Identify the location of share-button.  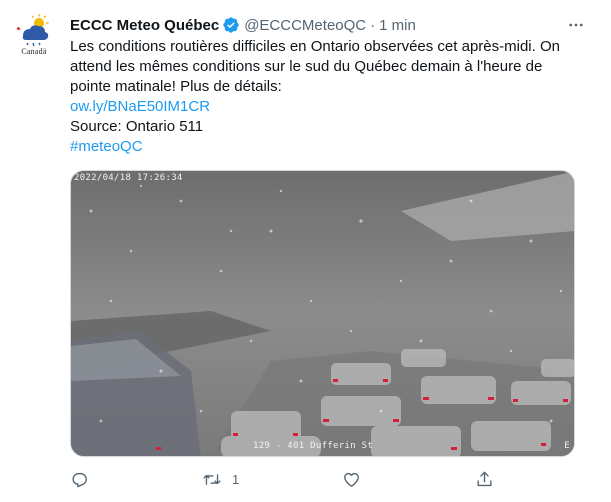
(484, 479).